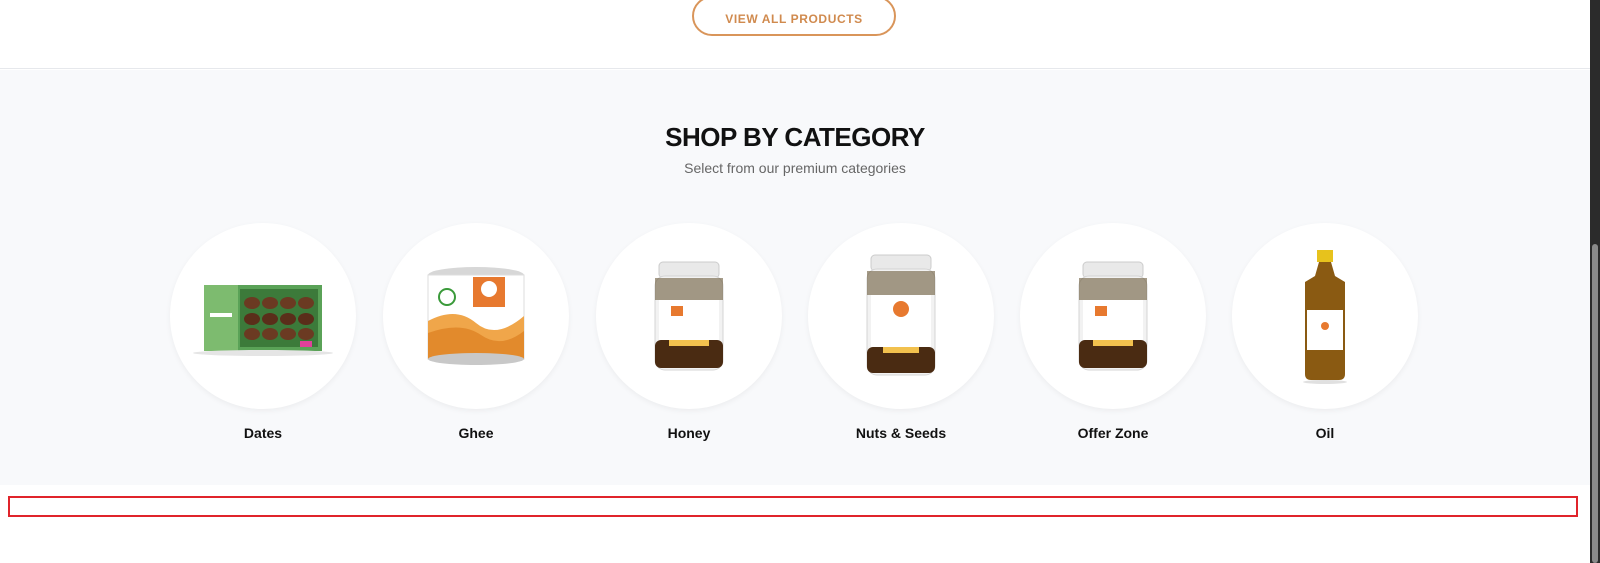 The image size is (1600, 563). I want to click on page-scrollbar, so click(1595, 281).